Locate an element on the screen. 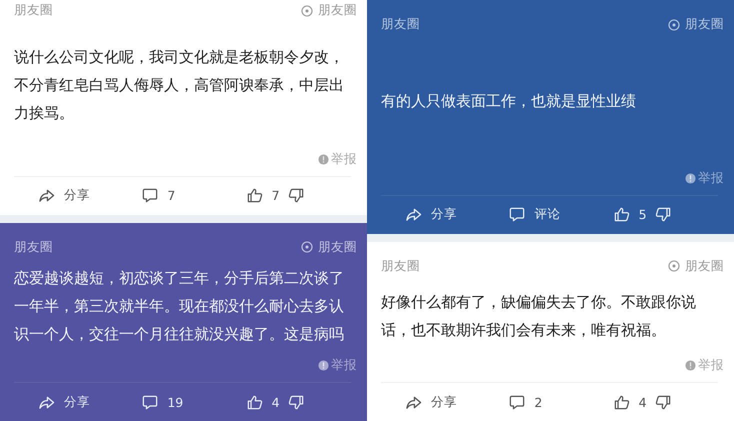 The image size is (734, 421). like-button: 7 is located at coordinates (263, 195).